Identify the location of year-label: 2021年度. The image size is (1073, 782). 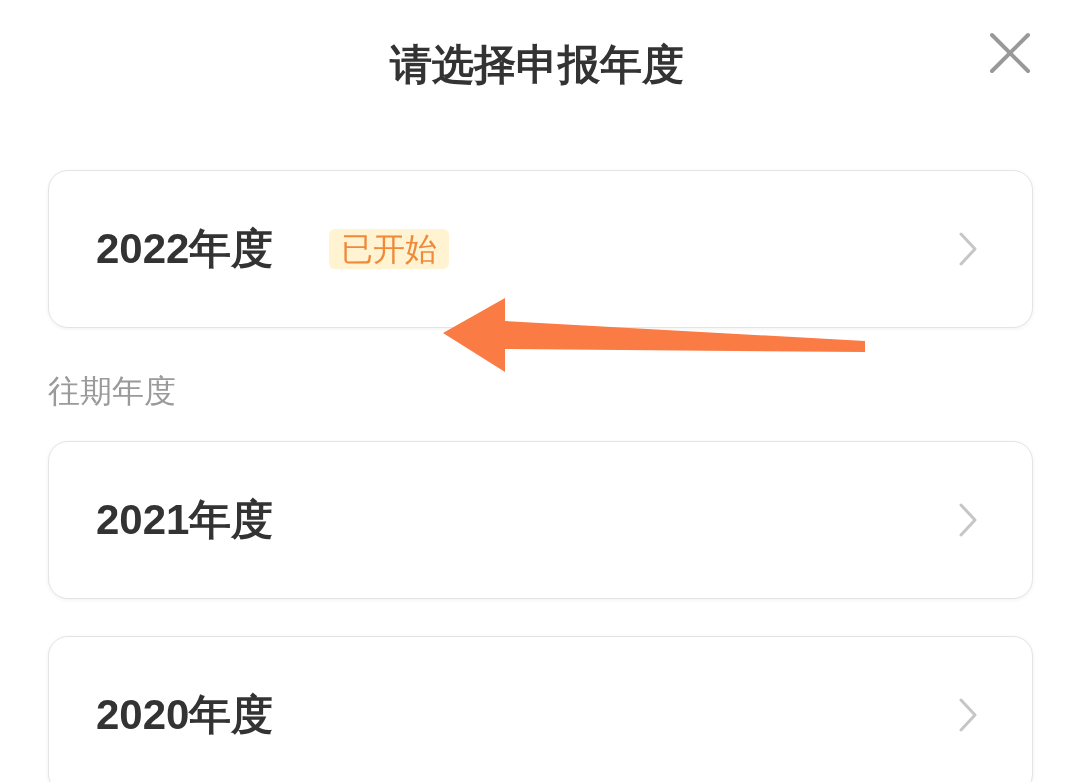
(185, 520).